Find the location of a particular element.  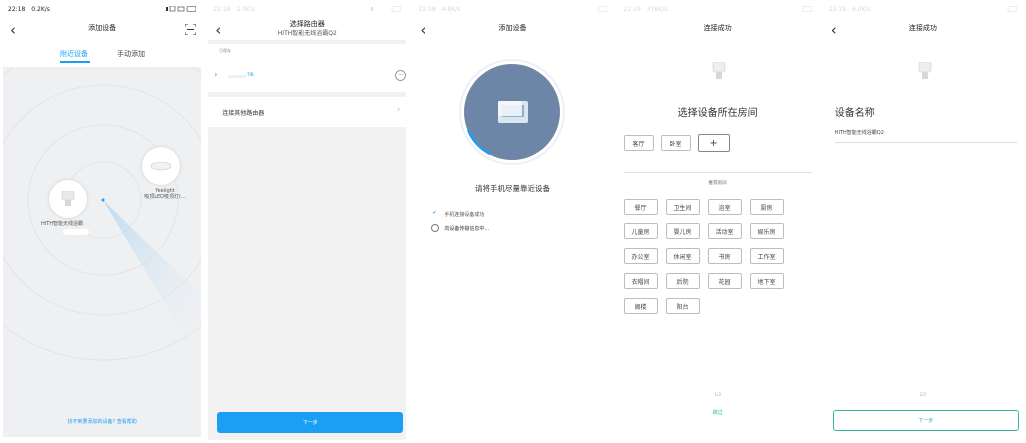

name-heading: 设备名称 is located at coordinates (854, 113).